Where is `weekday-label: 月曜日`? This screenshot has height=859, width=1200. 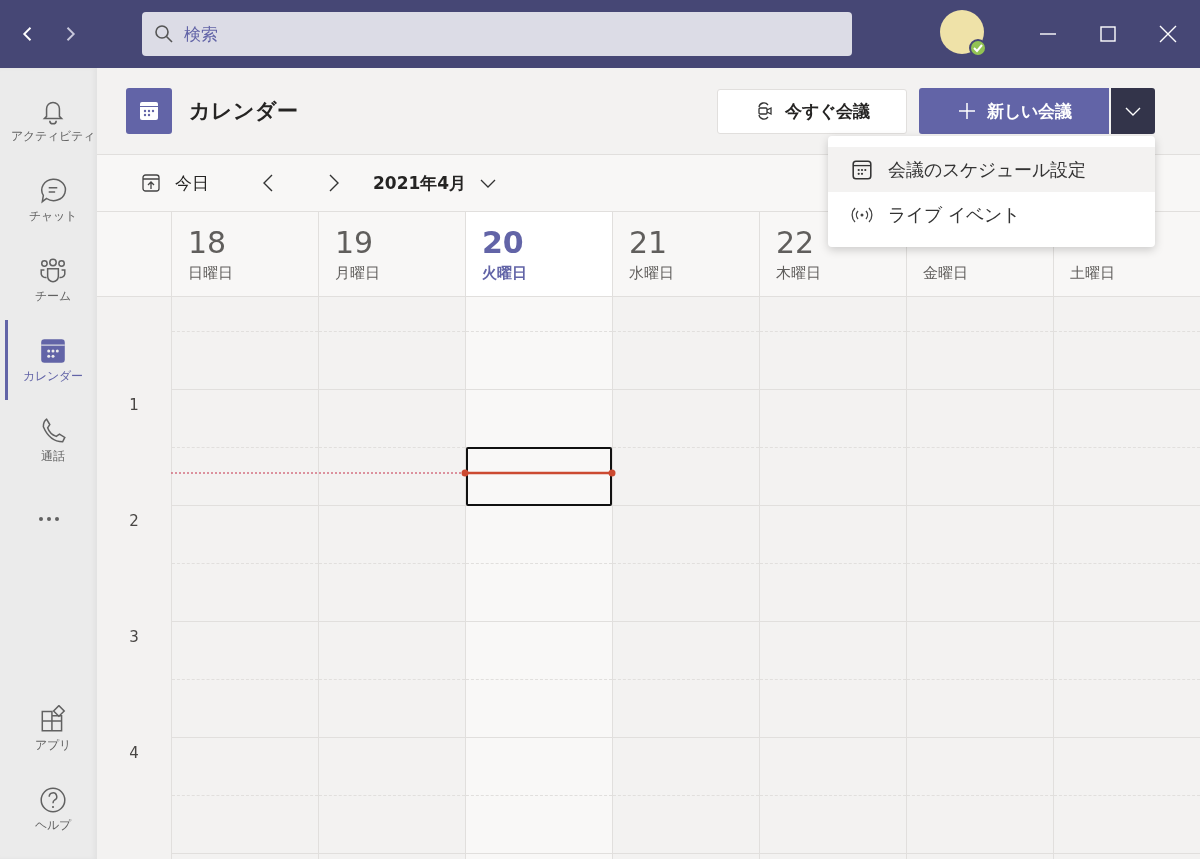
weekday-label: 月曜日 is located at coordinates (357, 273).